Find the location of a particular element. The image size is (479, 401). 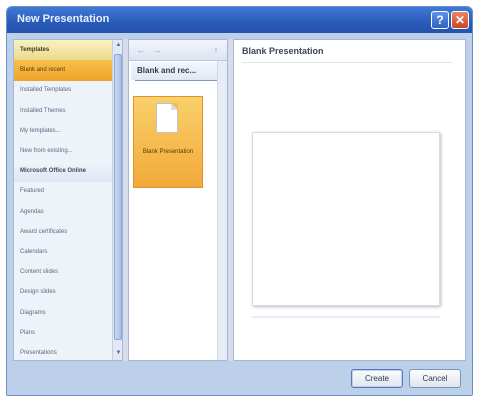

category-item: Presentations is located at coordinates (63, 351).